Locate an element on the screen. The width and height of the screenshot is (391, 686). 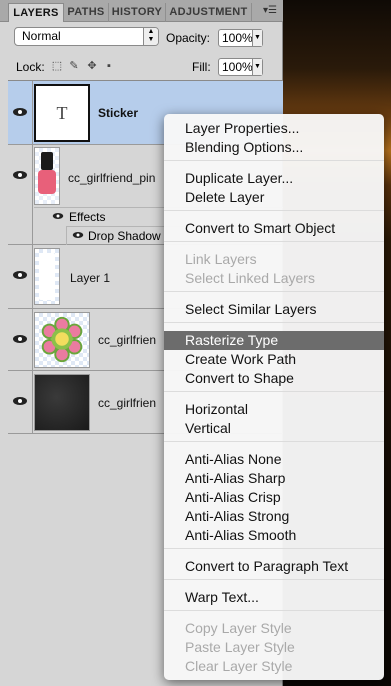
opacity-value: 100% is located at coordinates (237, 38).